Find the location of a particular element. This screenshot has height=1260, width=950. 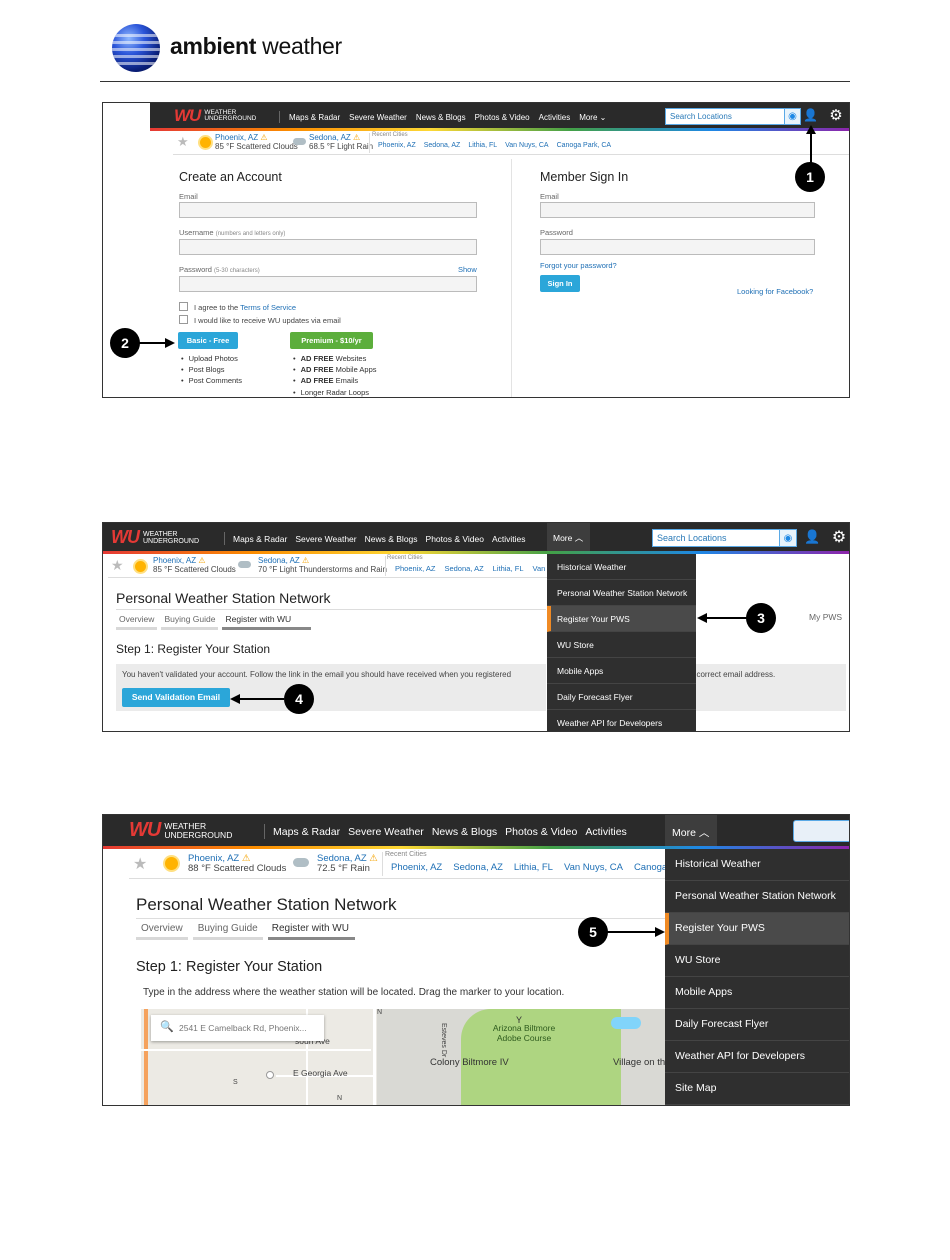

terms-checkbox is located at coordinates (183, 306).